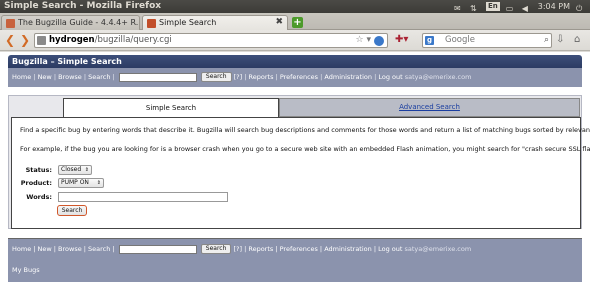  I want to click on power-icon: ⏻, so click(581, 7).